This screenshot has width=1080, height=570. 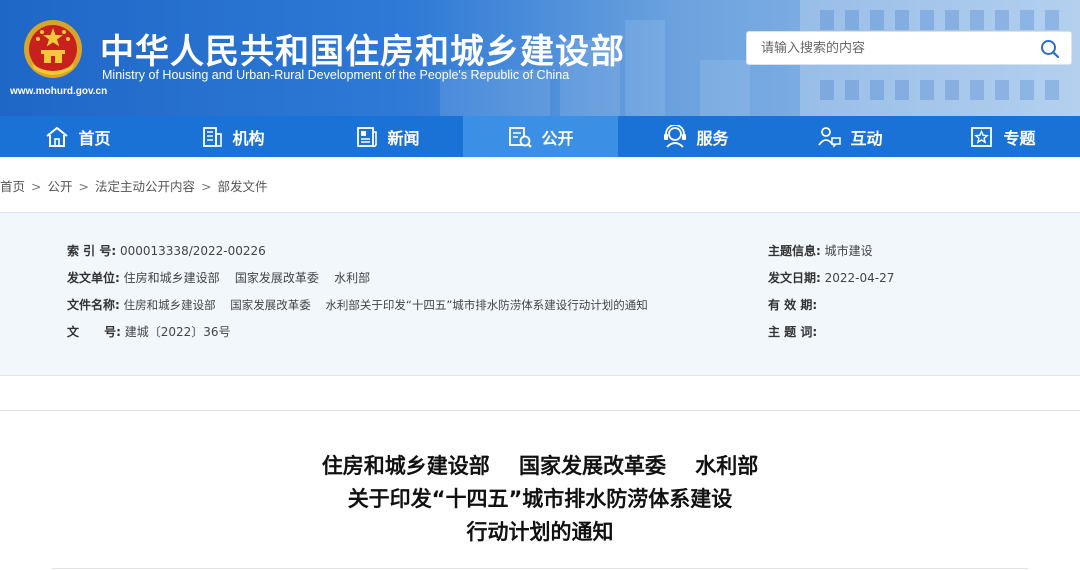 I want to click on info-row-docnum: 文 号: 建城〔2022〕36号, so click(x=149, y=331).